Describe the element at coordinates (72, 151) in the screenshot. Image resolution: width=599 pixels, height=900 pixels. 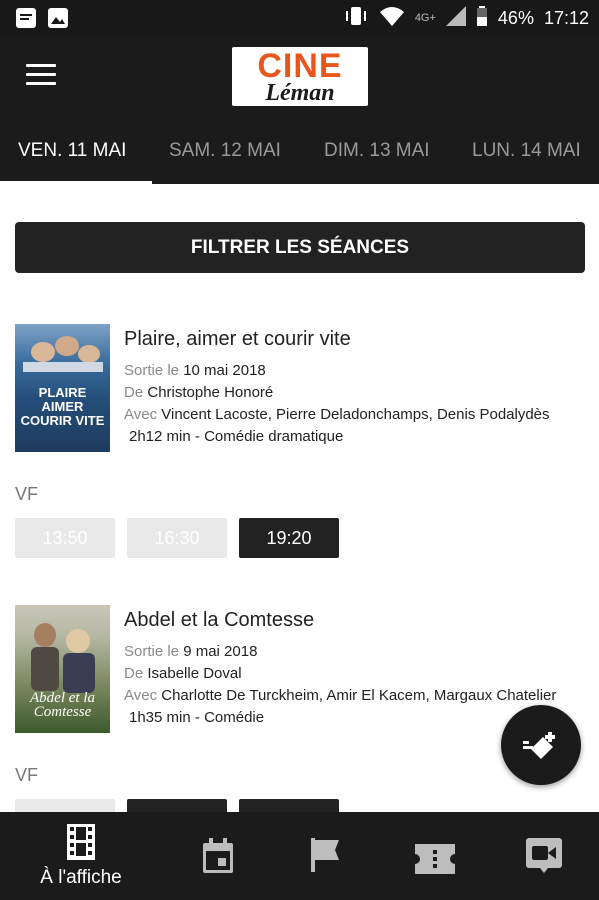
I see `tab-fri-11: VEN. 11 MAI` at that location.